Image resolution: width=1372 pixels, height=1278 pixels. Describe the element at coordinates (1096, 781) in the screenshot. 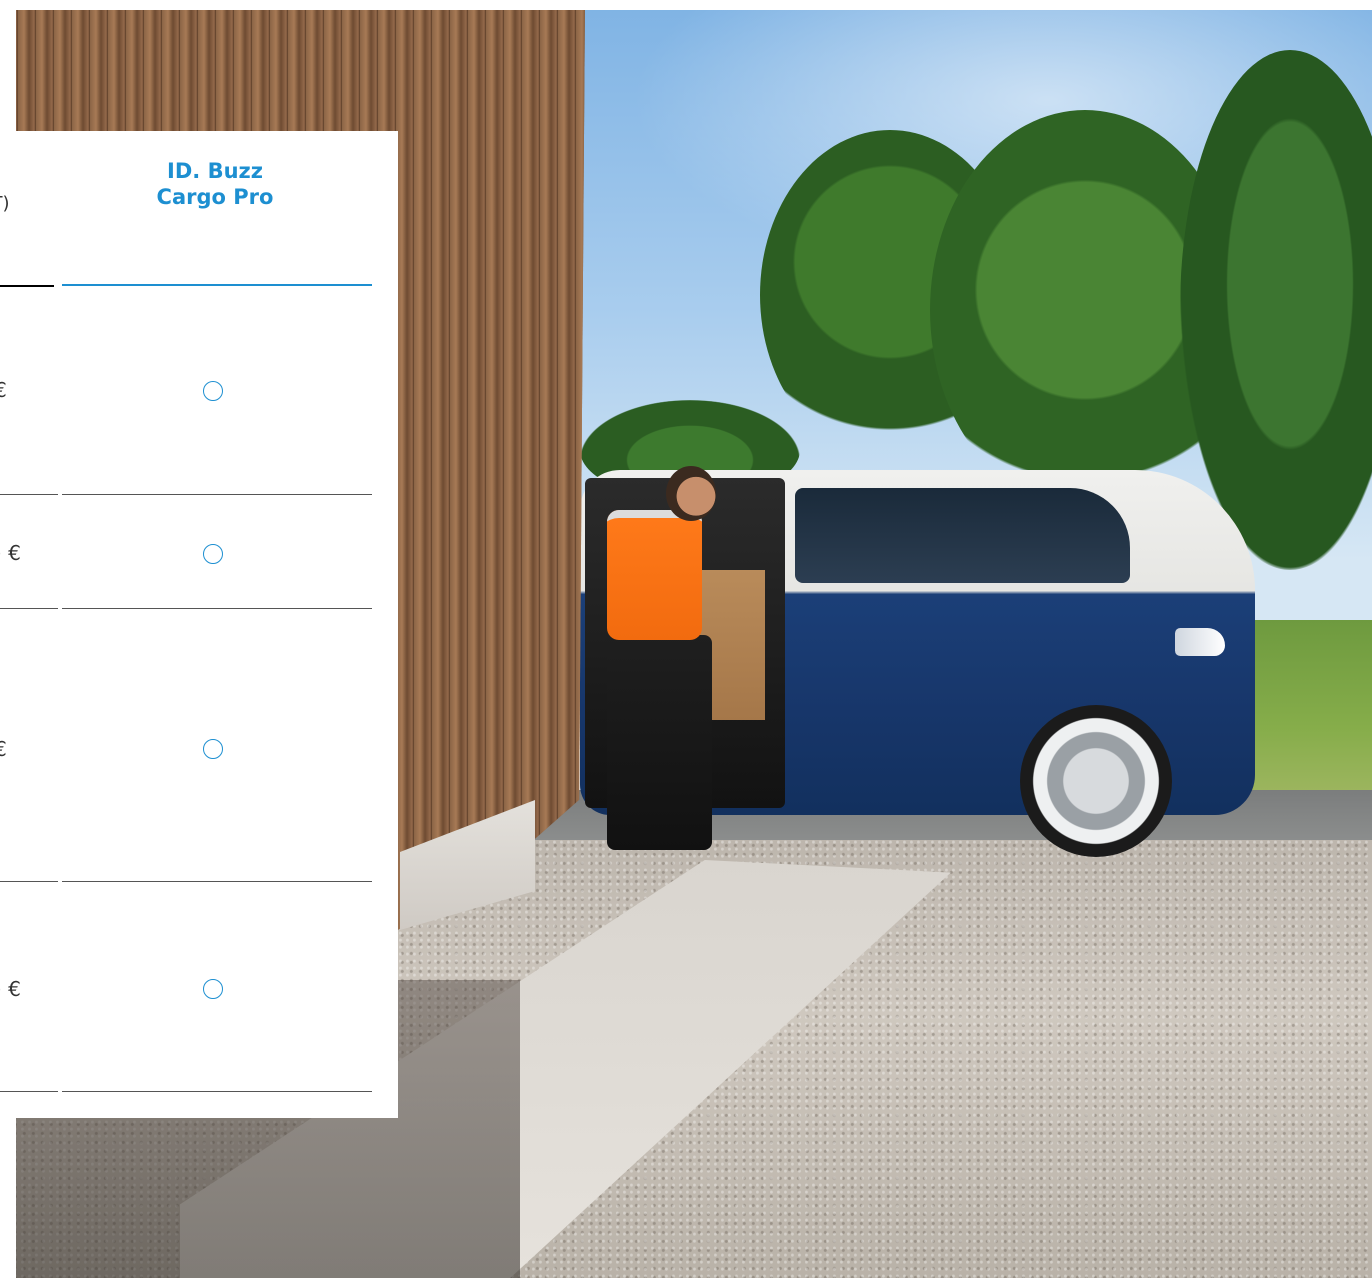

I see `van-wheel` at that location.